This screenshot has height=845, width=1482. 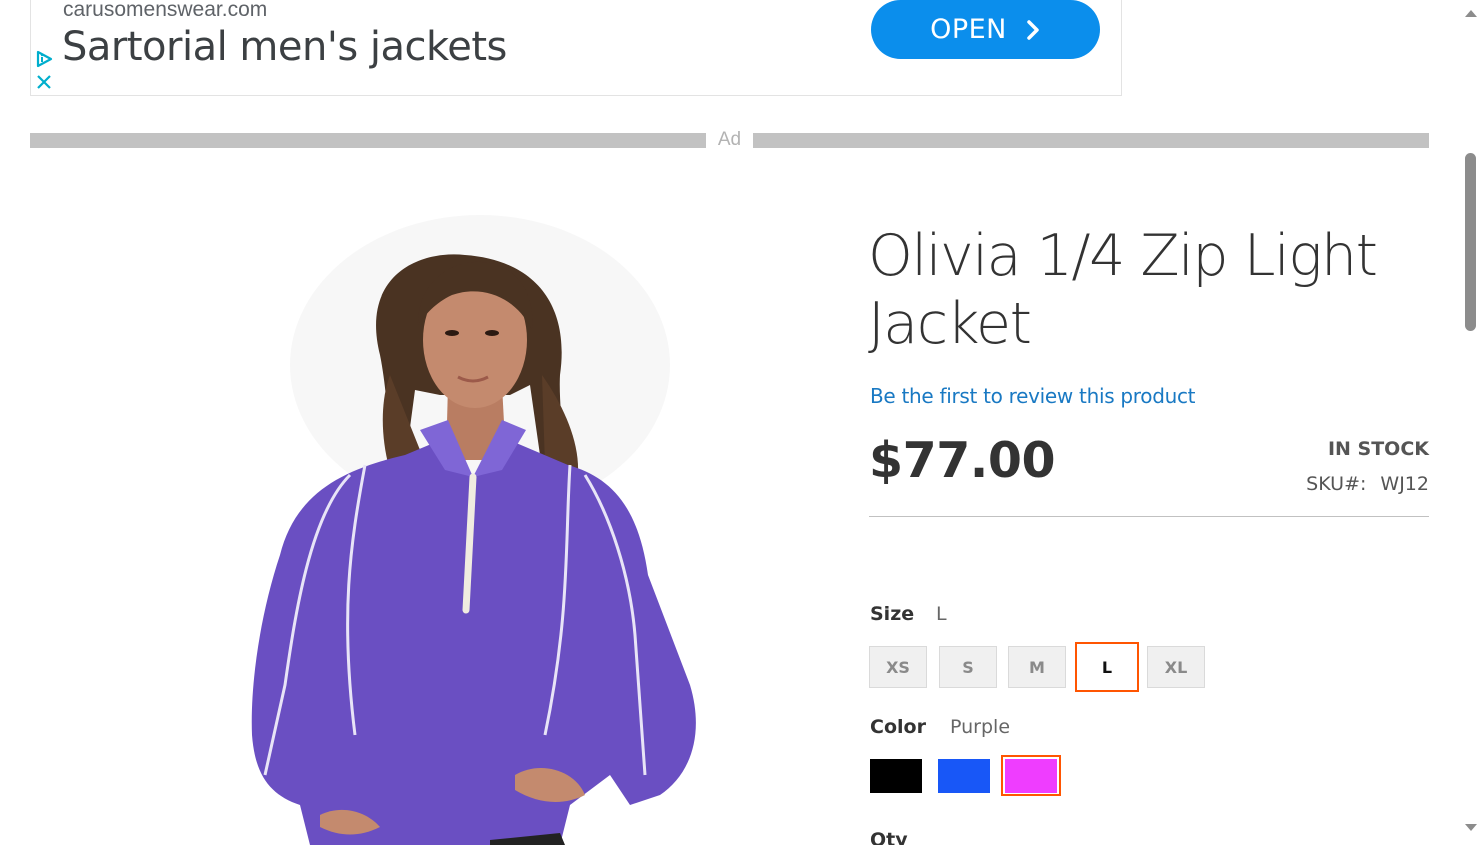 What do you see at coordinates (368, 140) in the screenshot?
I see `ad-separator-bar-left` at bounding box center [368, 140].